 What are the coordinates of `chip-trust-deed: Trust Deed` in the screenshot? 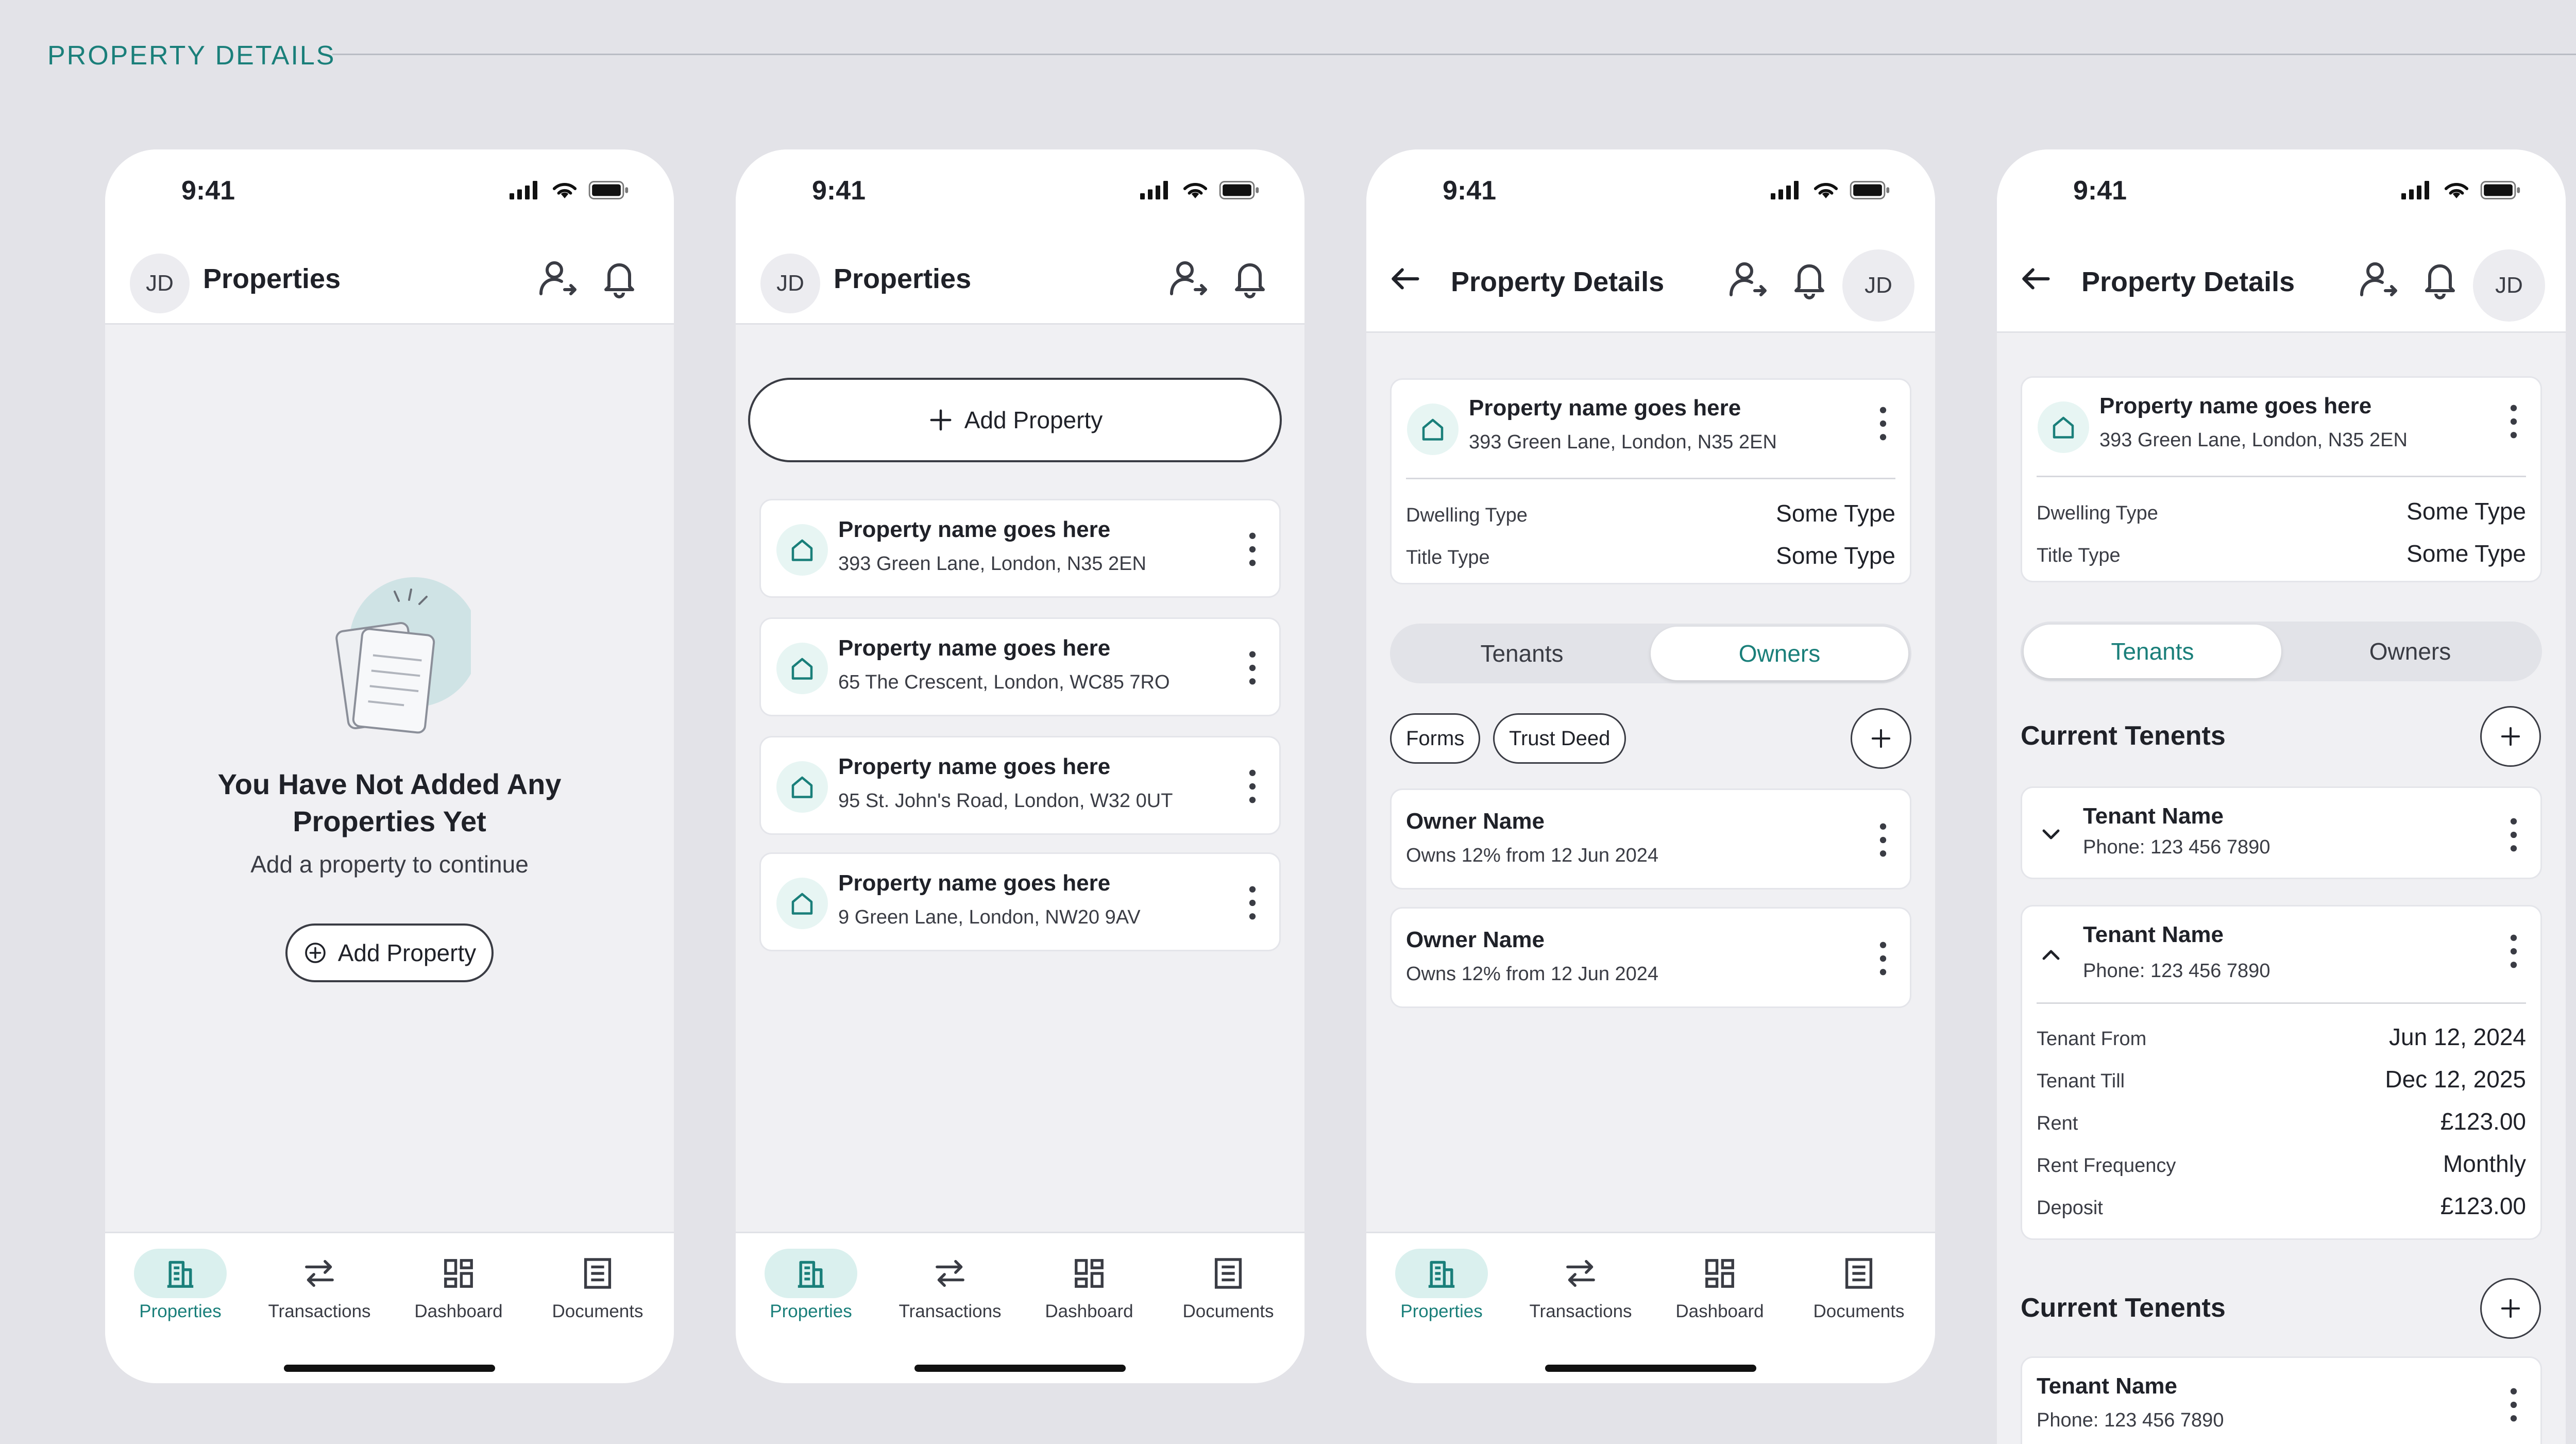 It's located at (1559, 738).